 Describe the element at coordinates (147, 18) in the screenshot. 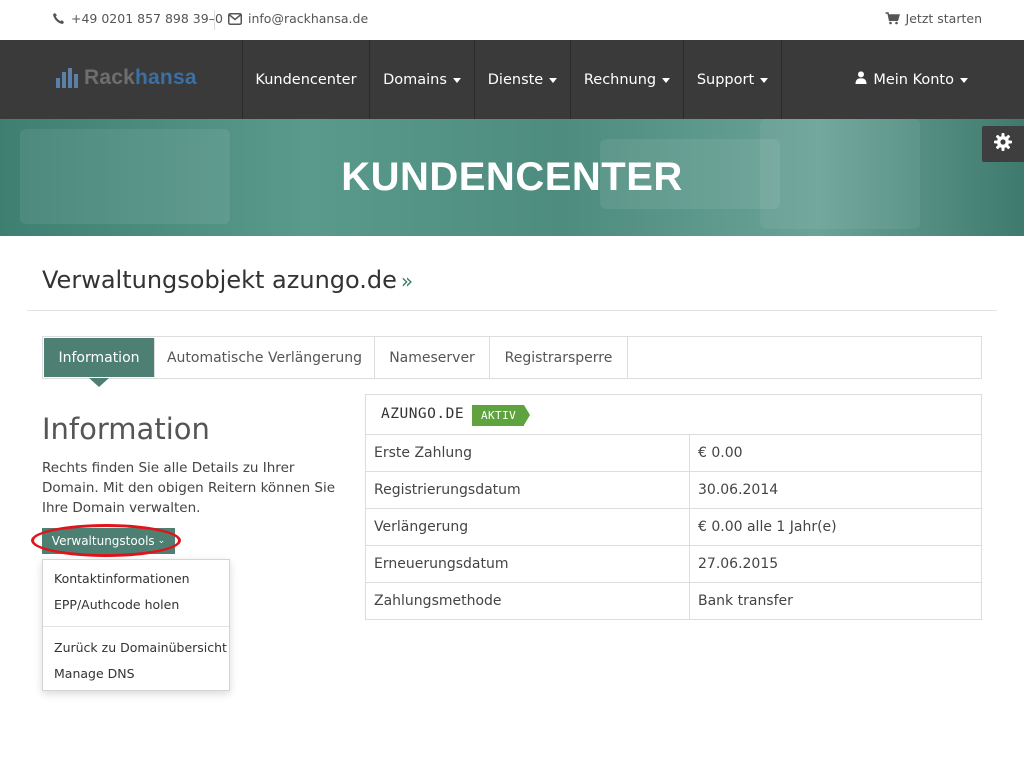

I see `phone-number: +49 0201 857 898 39–0` at that location.